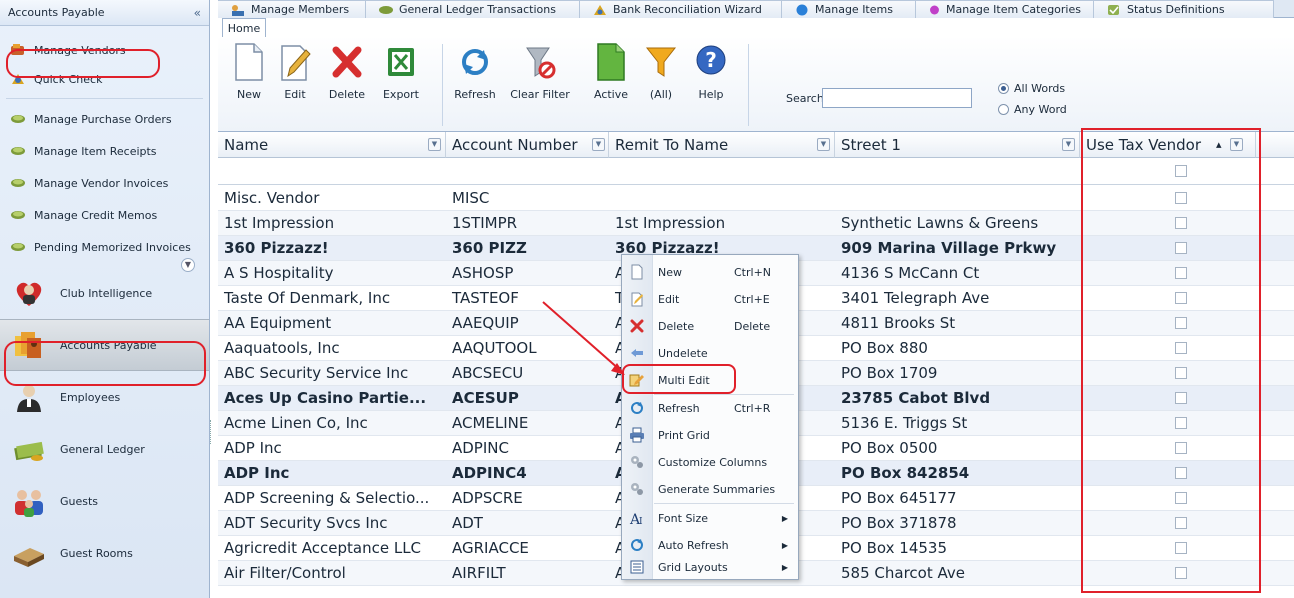 Image resolution: width=1294 pixels, height=598 pixels. What do you see at coordinates (104, 293) in the screenshot?
I see `module-club-intelligence: Club Intelligence` at bounding box center [104, 293].